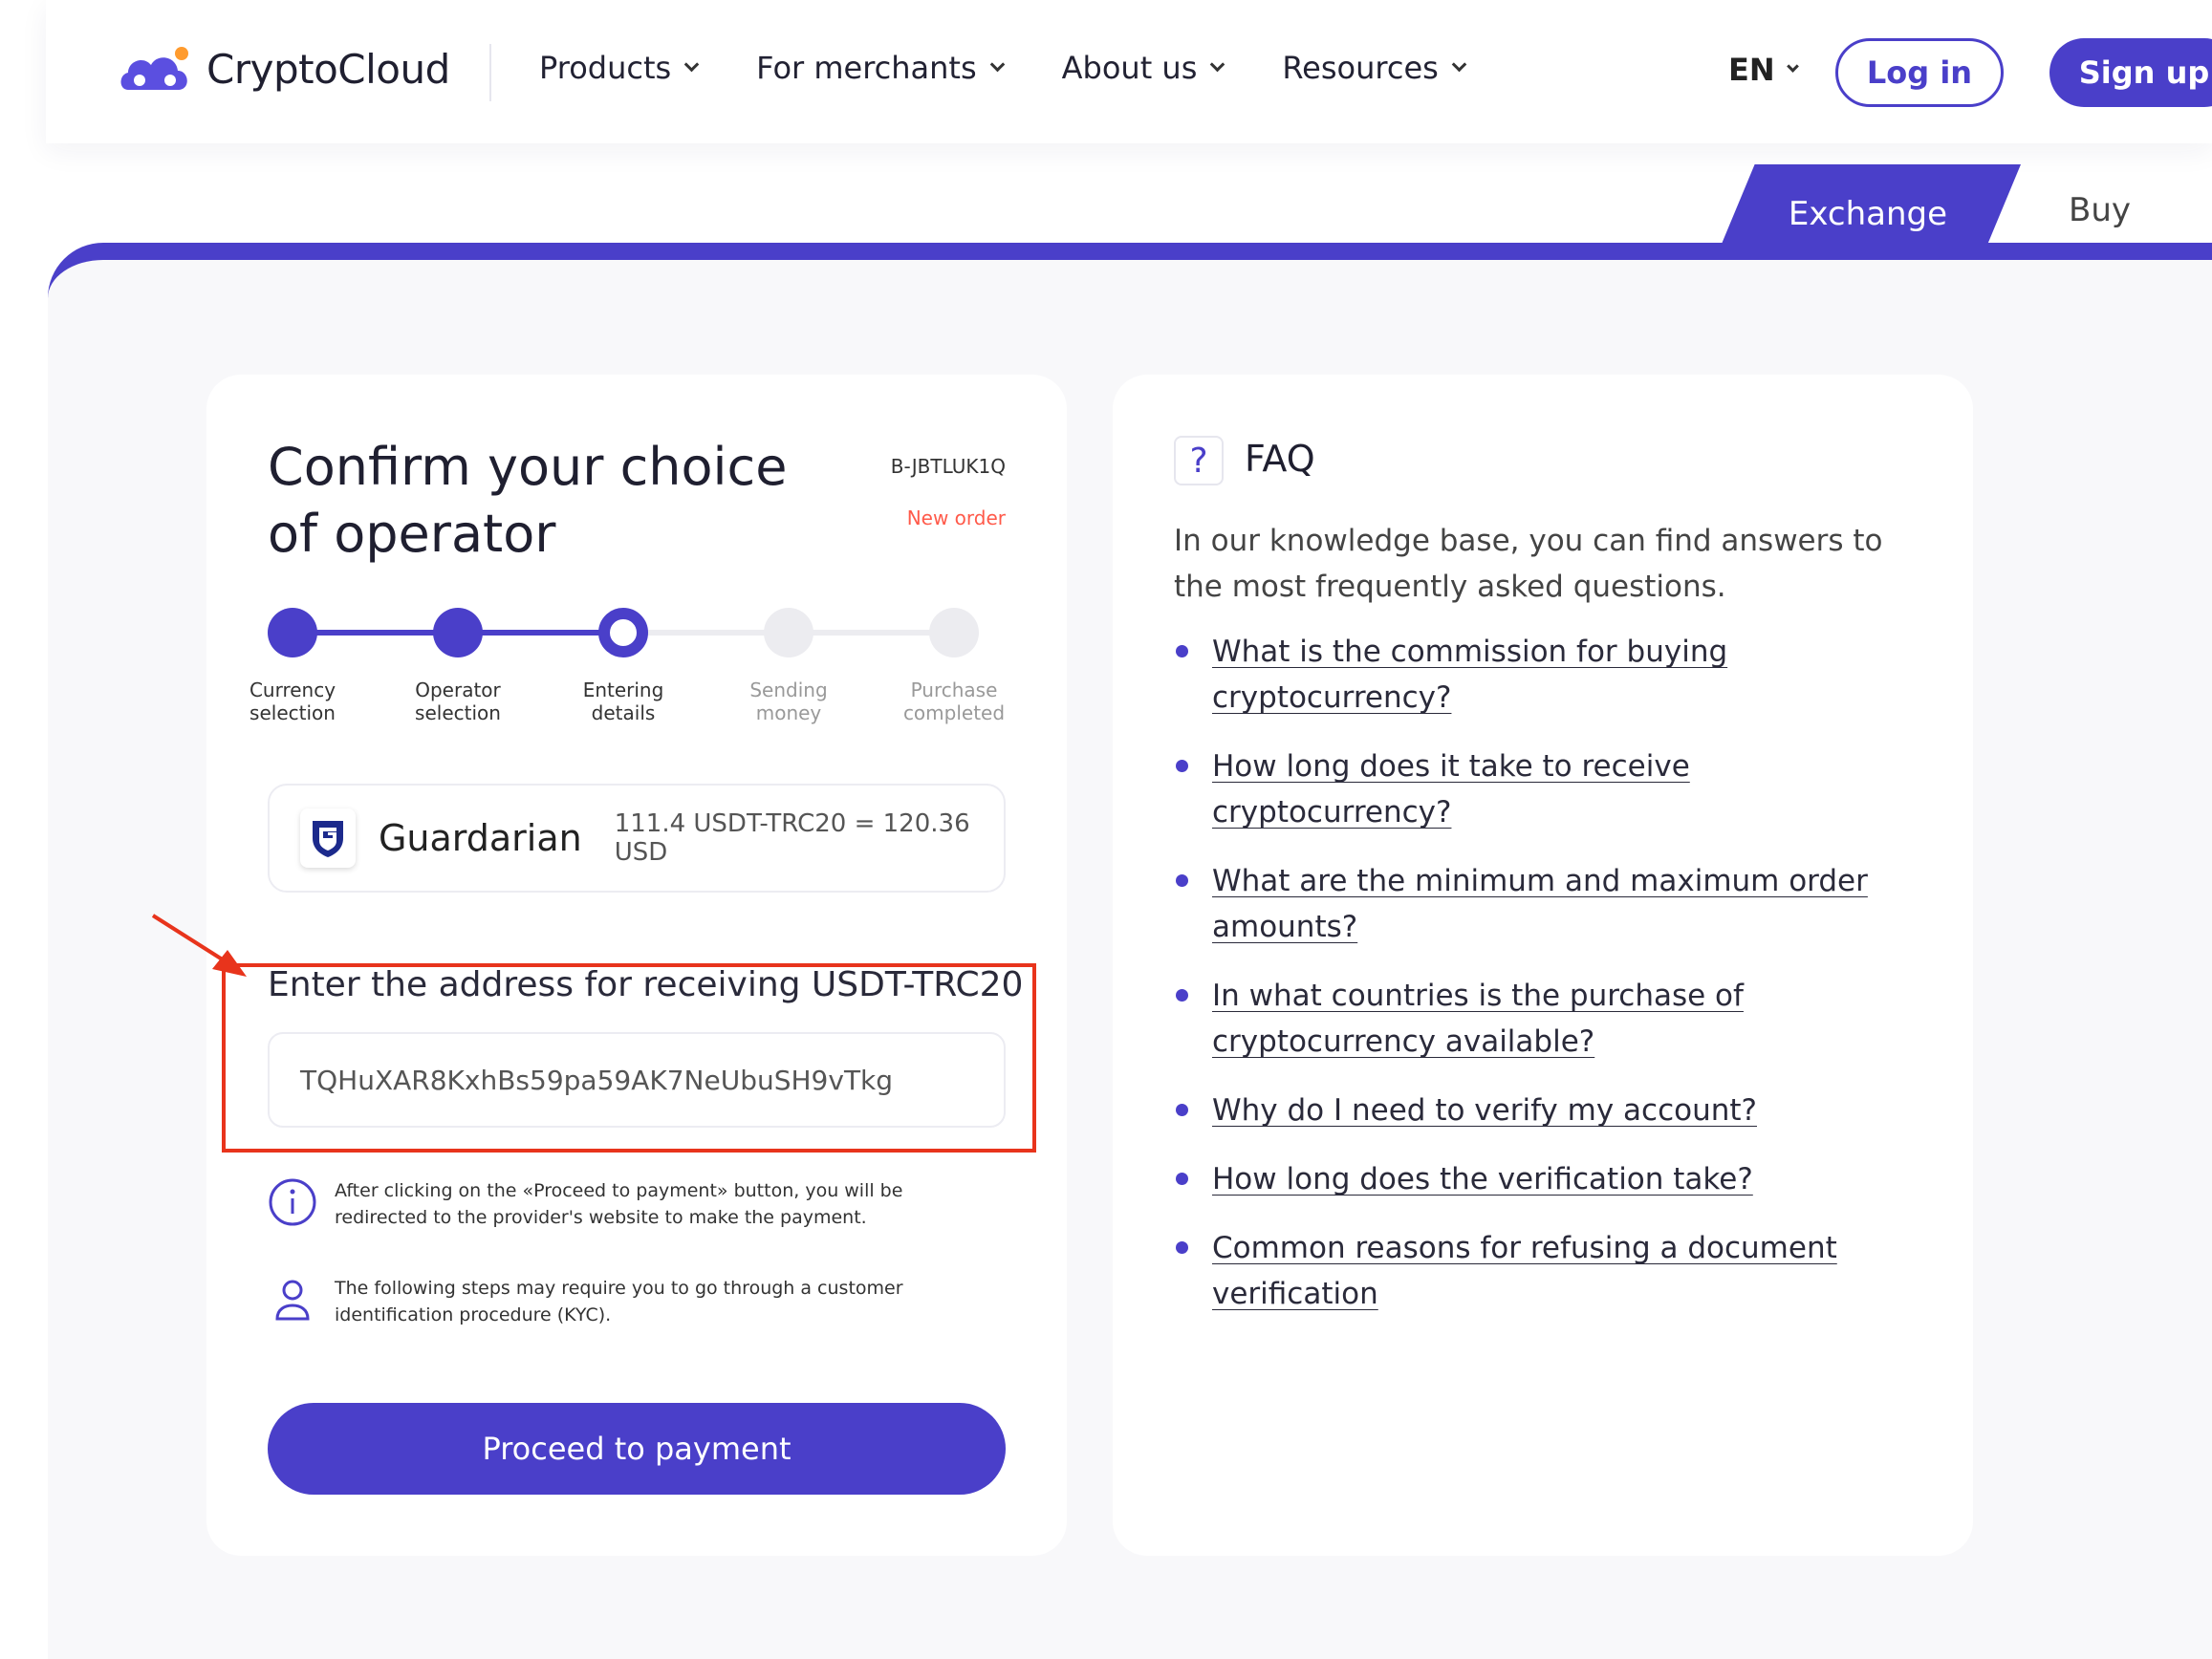 This screenshot has width=2212, height=1659. Describe the element at coordinates (1360, 68) in the screenshot. I see `nav-resources-label: Resources` at that location.